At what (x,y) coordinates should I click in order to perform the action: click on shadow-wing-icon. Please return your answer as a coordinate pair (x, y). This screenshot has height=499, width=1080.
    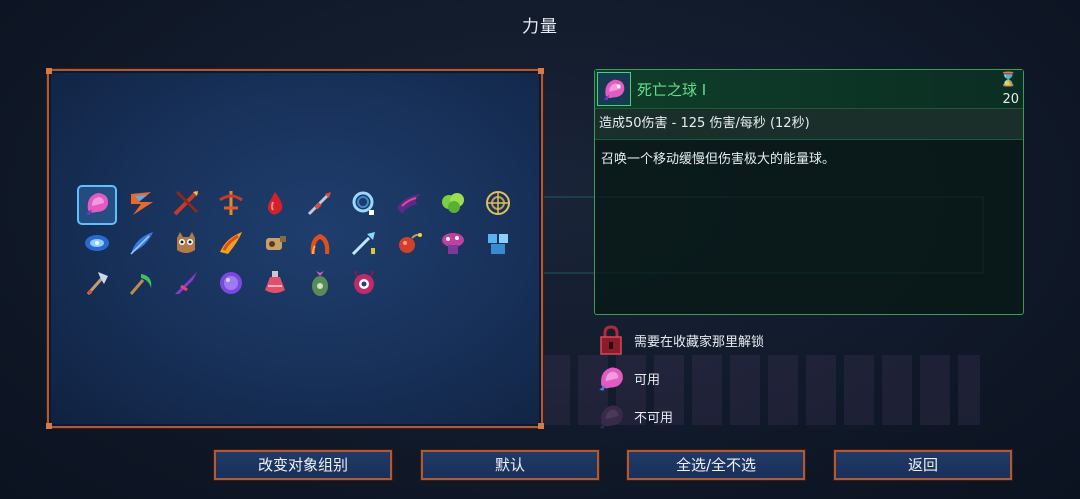
    Looking at the image, I should click on (409, 205).